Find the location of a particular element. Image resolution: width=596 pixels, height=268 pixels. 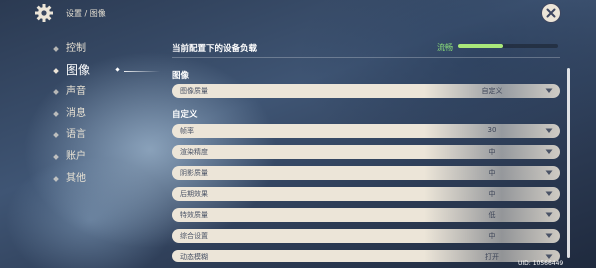

setting-label: 特效质量 is located at coordinates (194, 215).